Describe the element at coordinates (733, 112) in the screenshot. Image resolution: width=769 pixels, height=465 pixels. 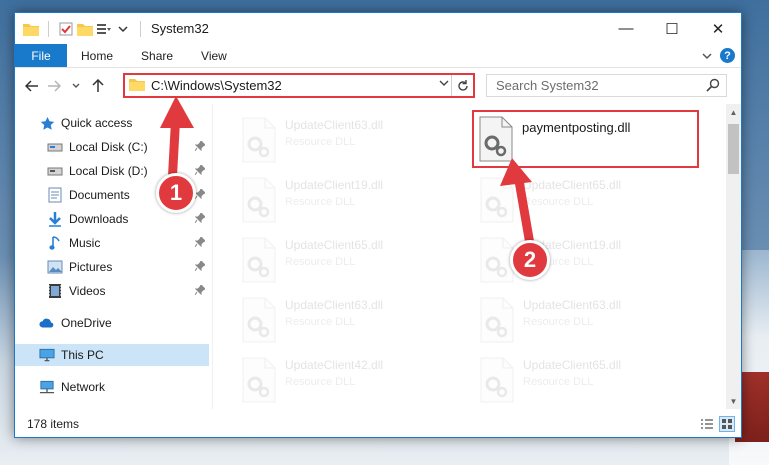
I see `scroll-up-icon: ▲` at that location.